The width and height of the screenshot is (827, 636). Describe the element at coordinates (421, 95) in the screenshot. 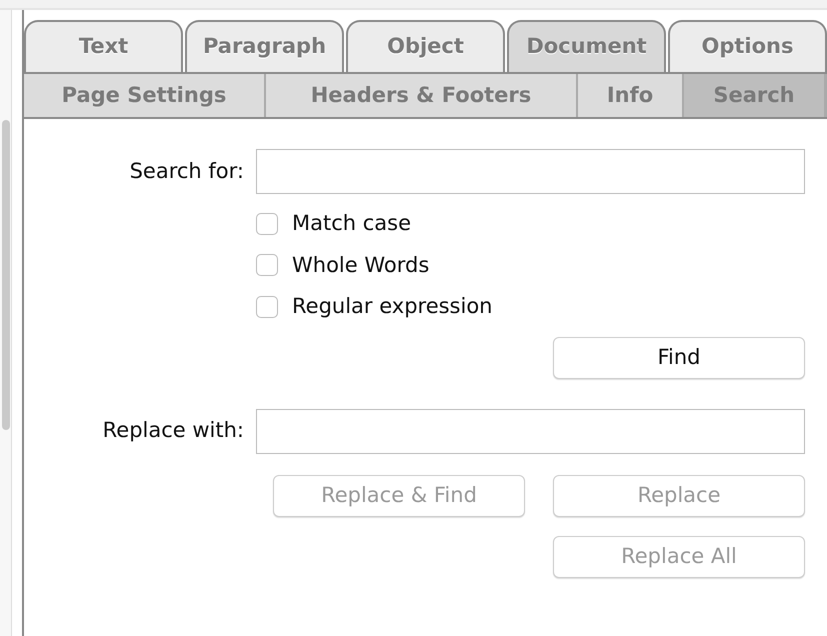

I see `subtab: Headers & Footers` at that location.